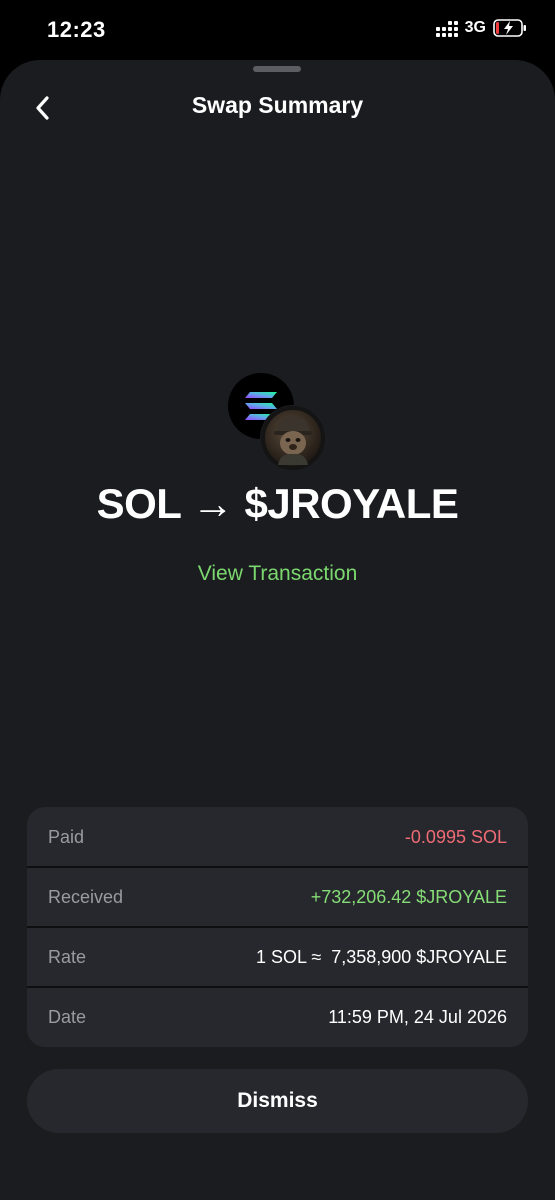 The height and width of the screenshot is (1200, 555). I want to click on status-icons: 3G, so click(481, 28).